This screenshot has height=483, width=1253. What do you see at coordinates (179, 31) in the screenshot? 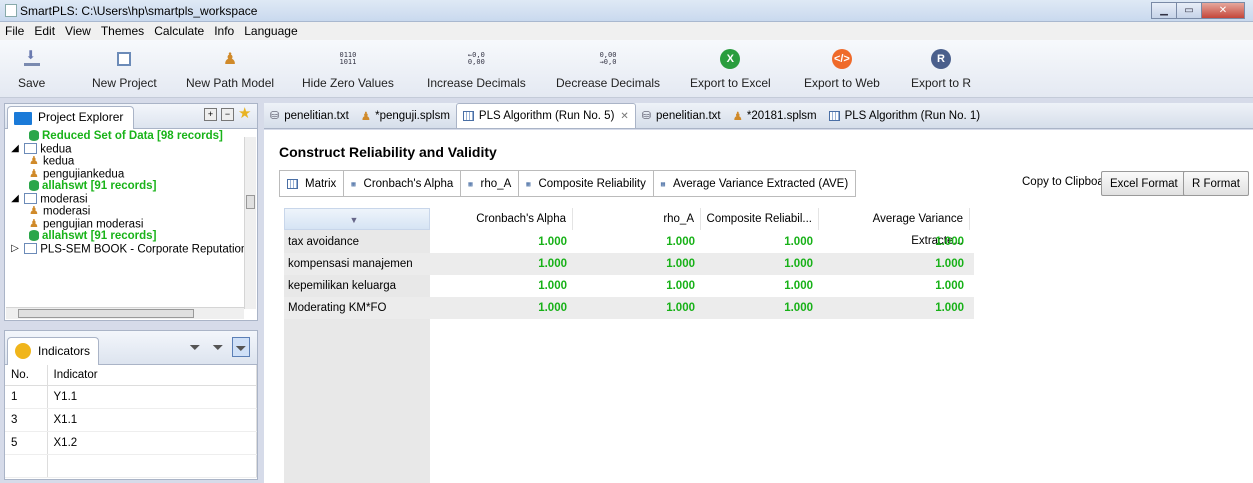
I see `menu-calculate: Calculate` at bounding box center [179, 31].